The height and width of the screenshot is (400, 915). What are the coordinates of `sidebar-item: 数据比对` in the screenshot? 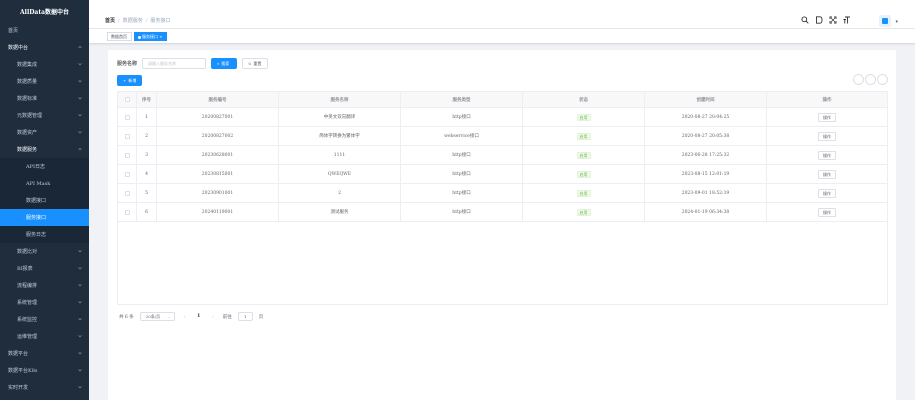 It's located at (44, 251).